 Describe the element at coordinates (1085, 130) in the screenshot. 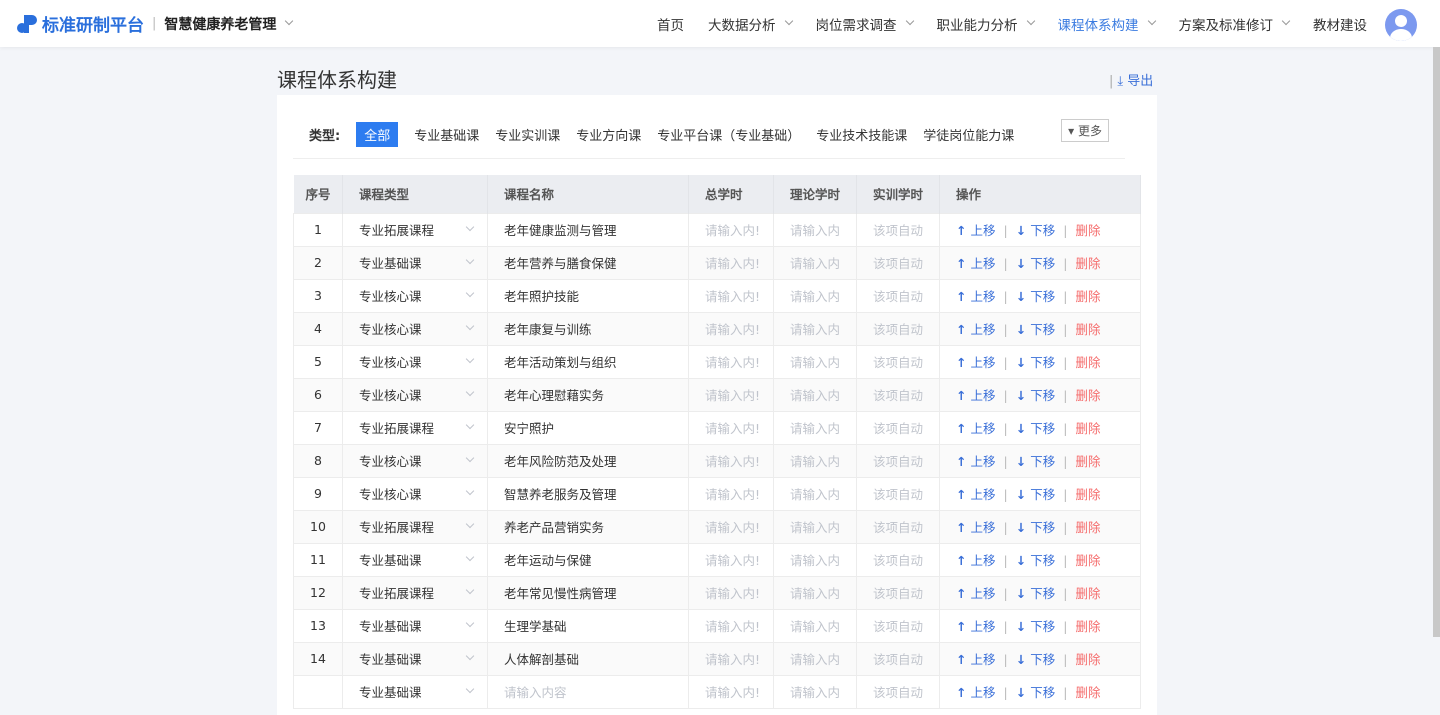

I see `more-button: ▾ 更多` at that location.